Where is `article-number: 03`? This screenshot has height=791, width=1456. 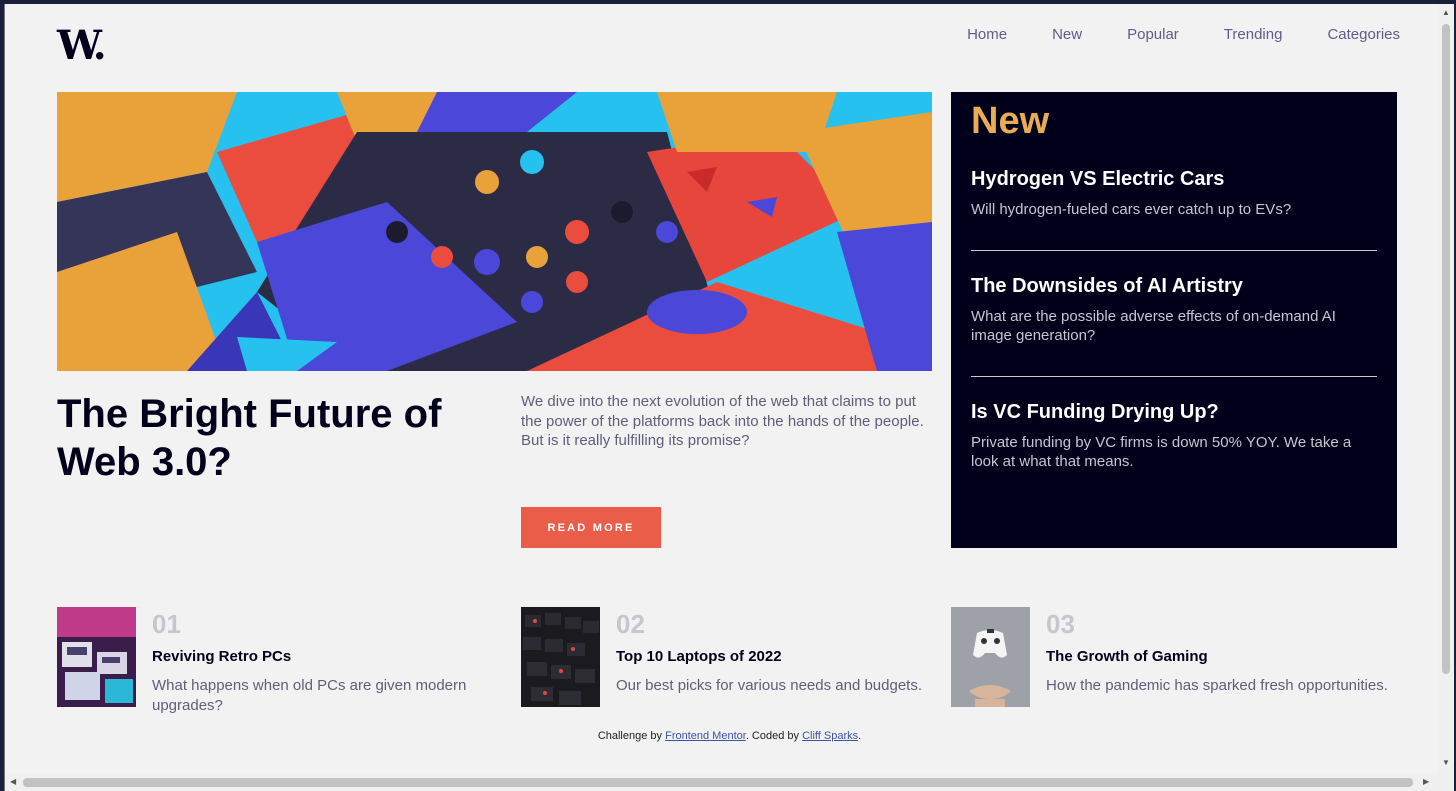 article-number: 03 is located at coordinates (1060, 624).